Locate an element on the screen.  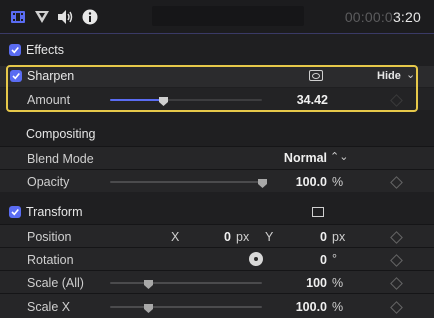
transform-label: Transform is located at coordinates (54, 212).